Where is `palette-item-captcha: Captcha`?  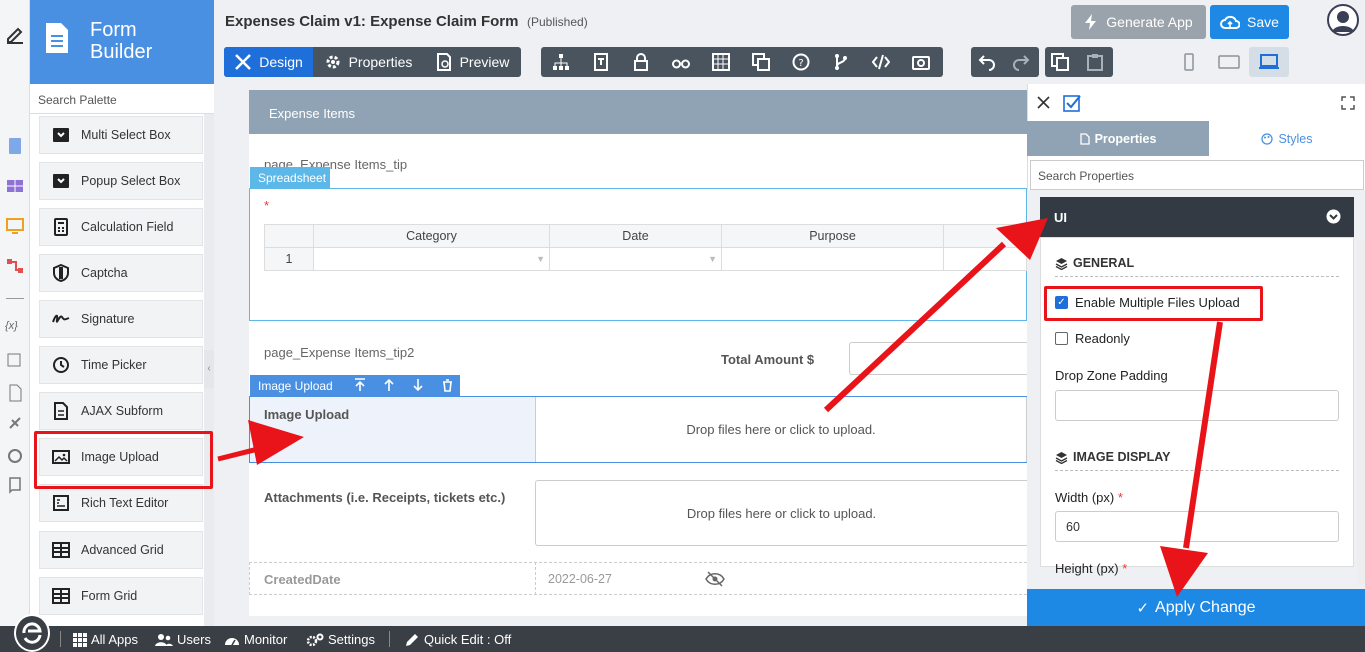 palette-item-captcha: Captcha is located at coordinates (121, 273).